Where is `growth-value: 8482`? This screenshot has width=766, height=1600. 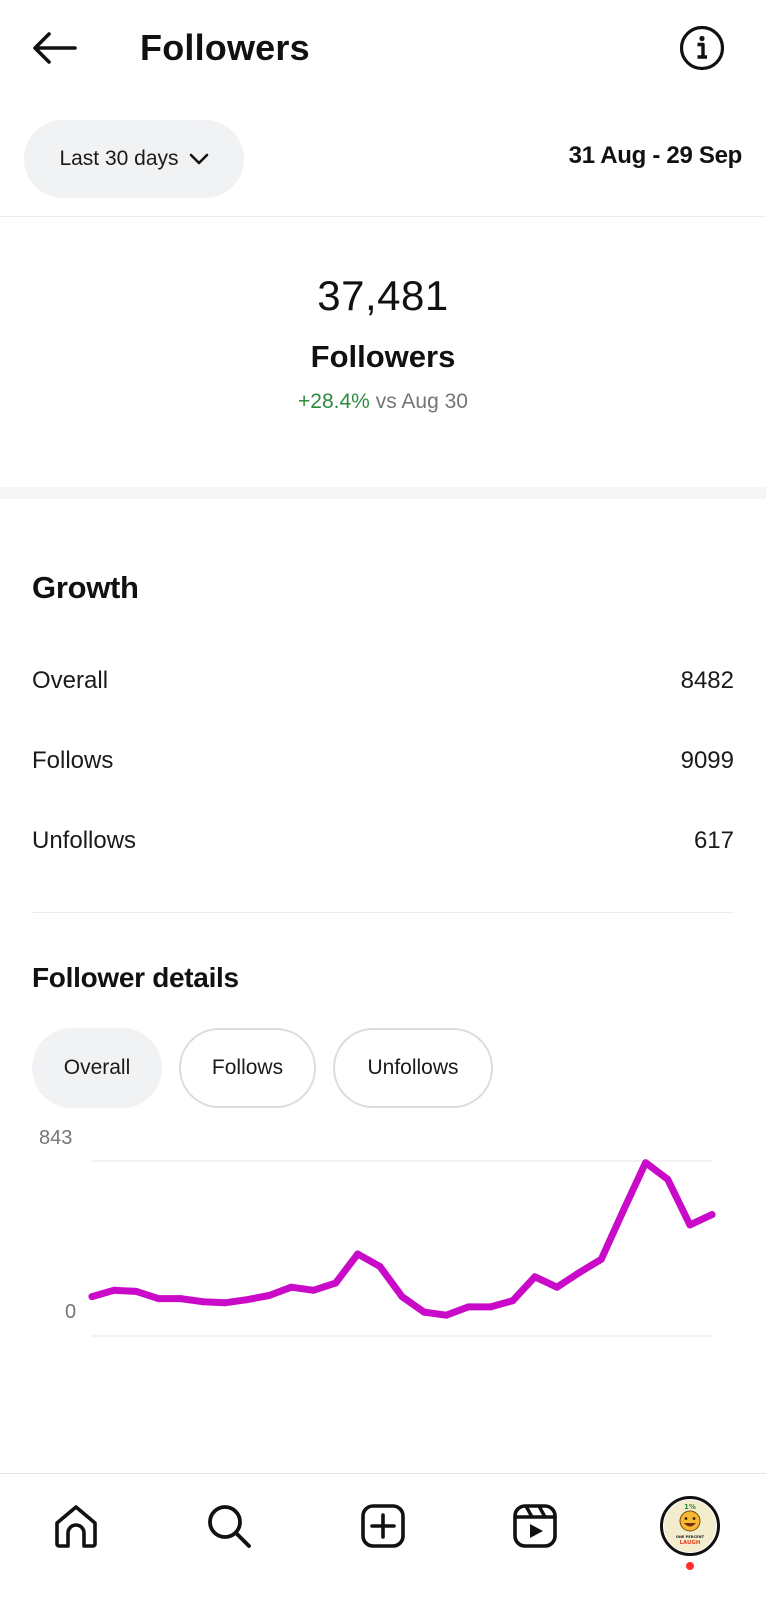 growth-value: 8482 is located at coordinates (707, 680).